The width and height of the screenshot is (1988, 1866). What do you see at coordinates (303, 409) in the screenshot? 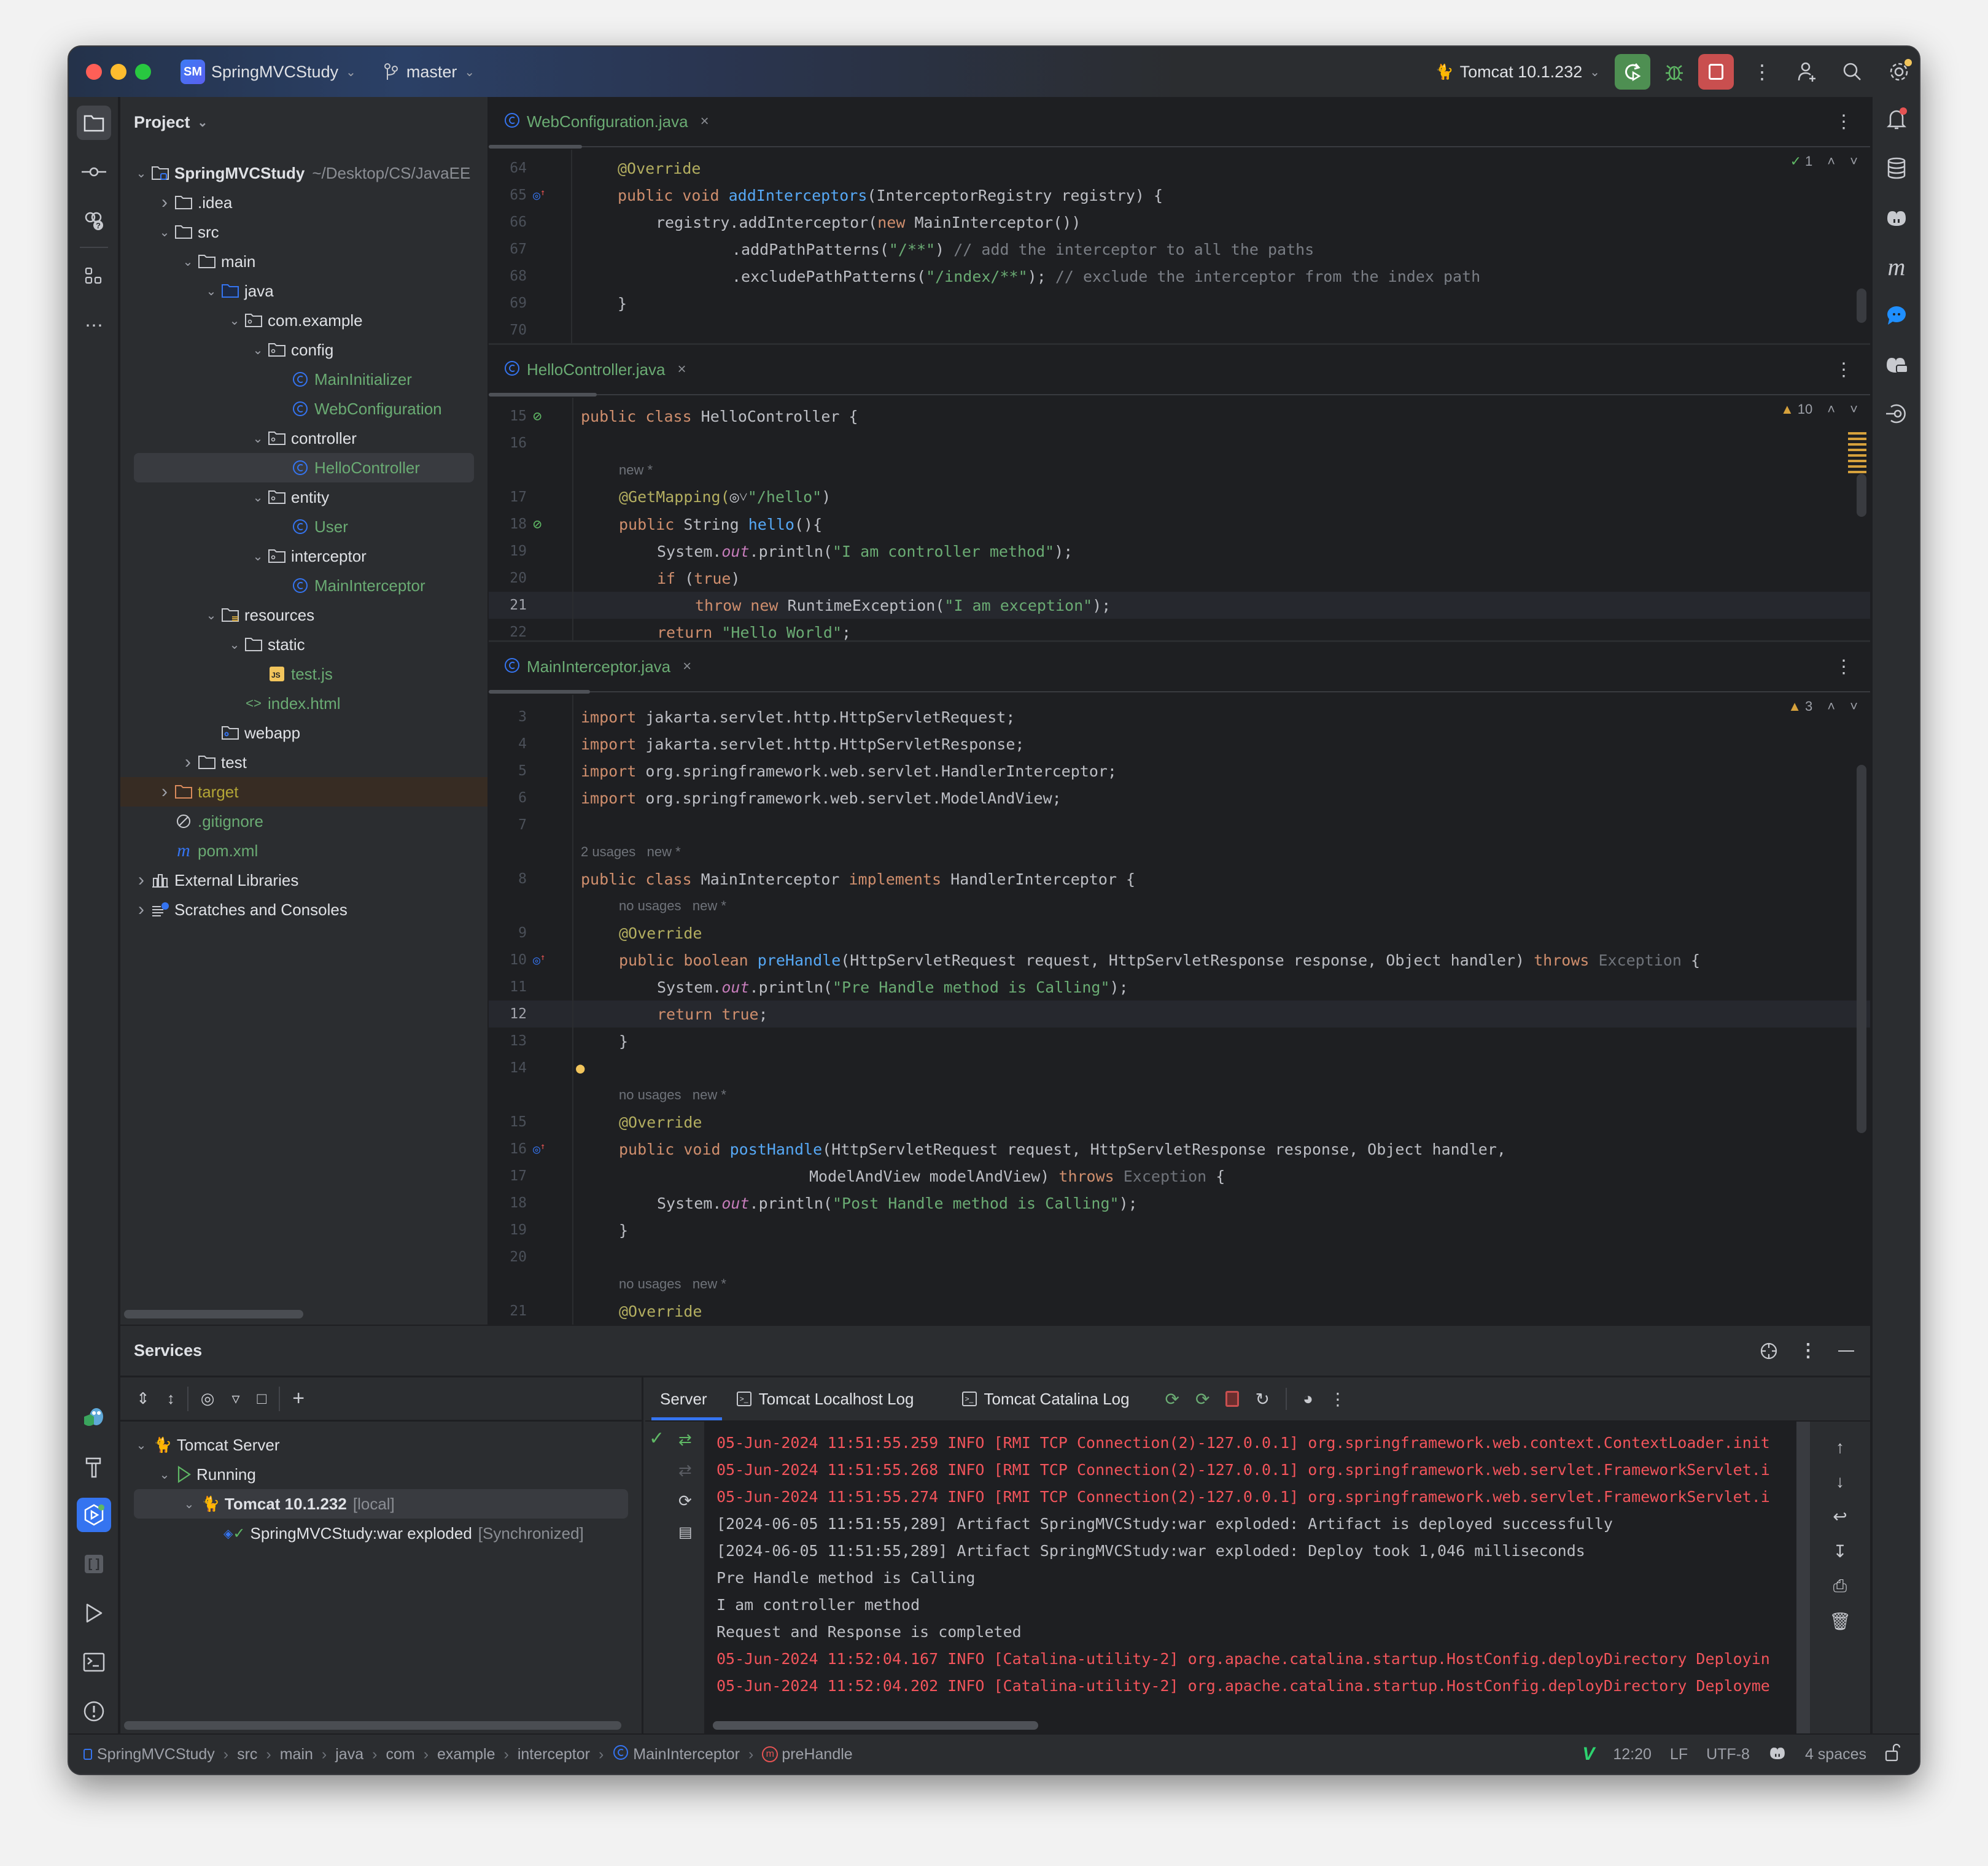
I see `tree-item: WebConfiguration` at bounding box center [303, 409].